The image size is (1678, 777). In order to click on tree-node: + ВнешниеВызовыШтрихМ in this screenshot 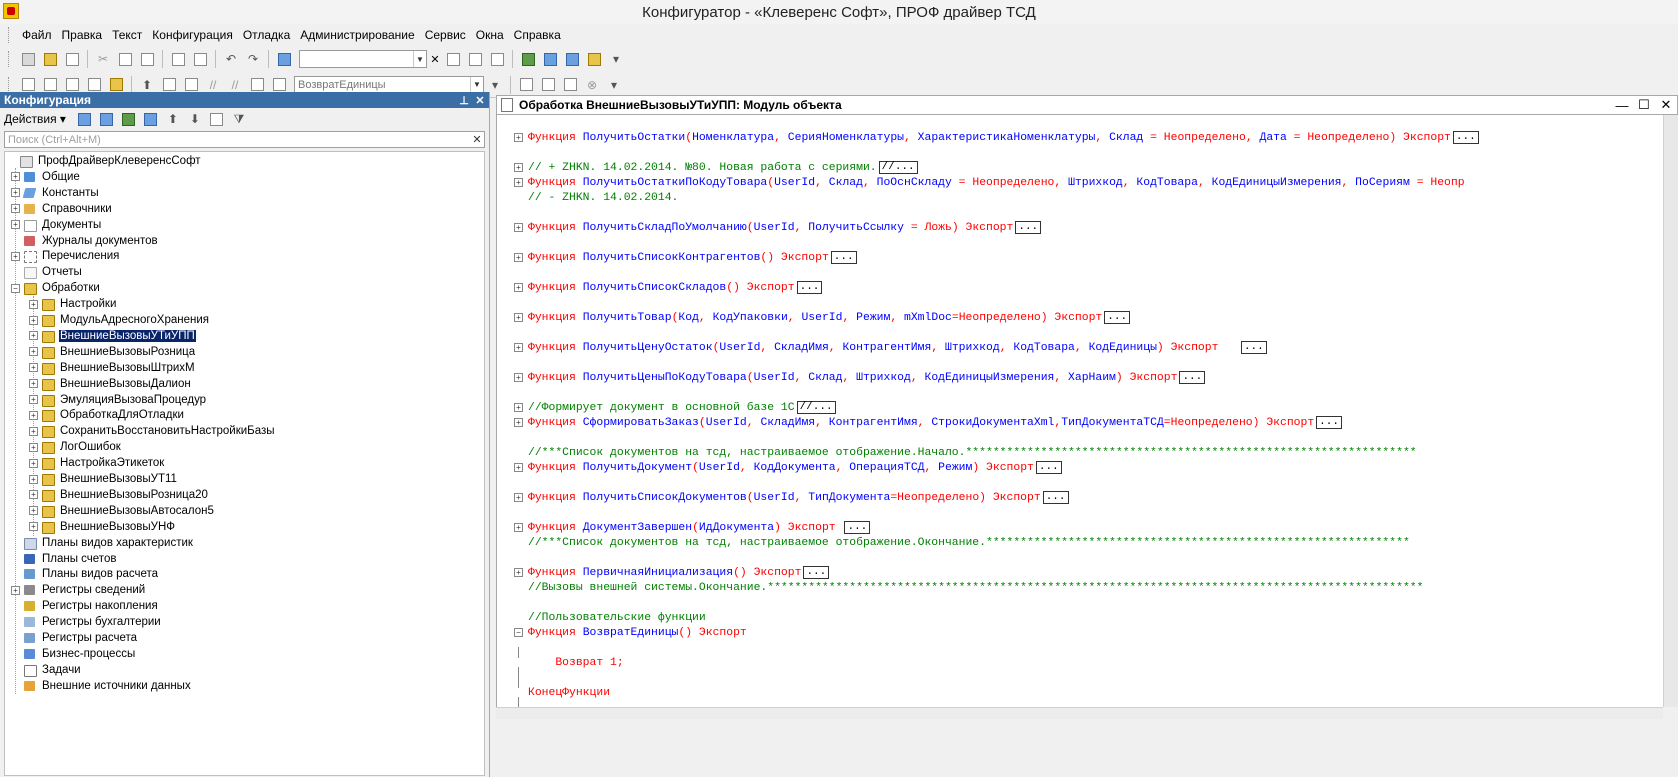, I will do `click(112, 368)`.